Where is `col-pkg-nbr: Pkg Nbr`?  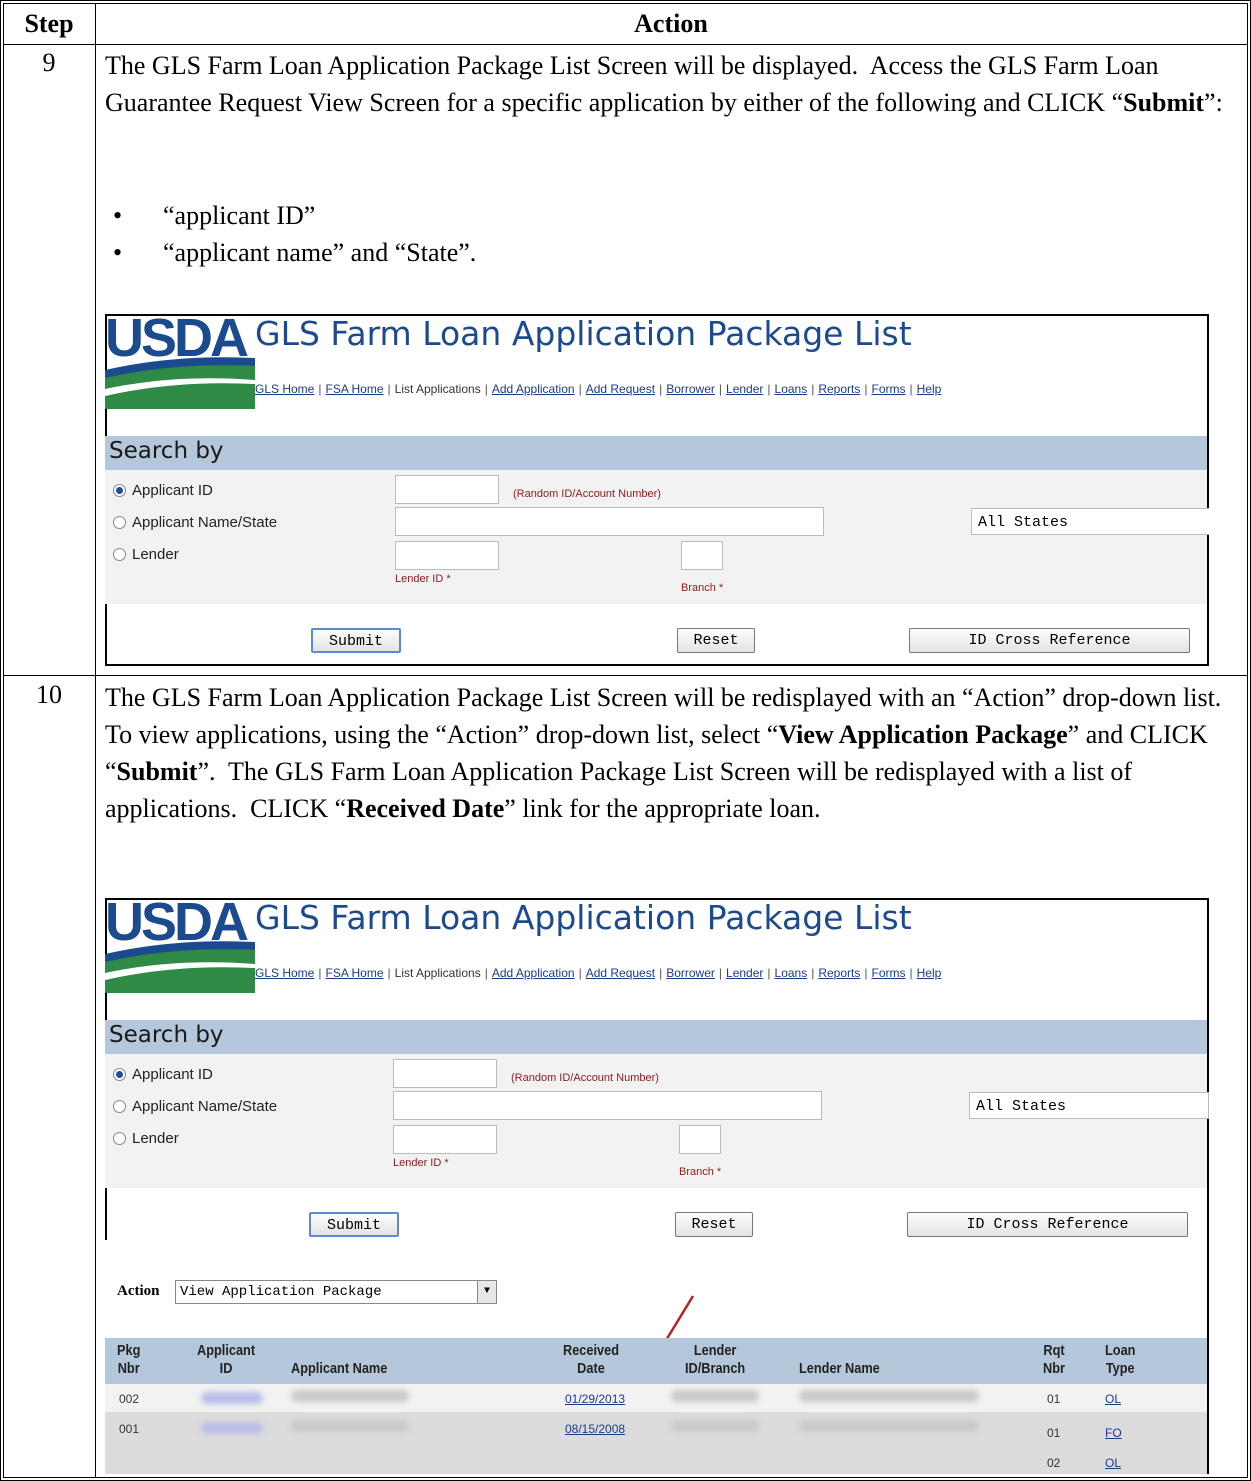
col-pkg-nbr: Pkg Nbr is located at coordinates (129, 1359).